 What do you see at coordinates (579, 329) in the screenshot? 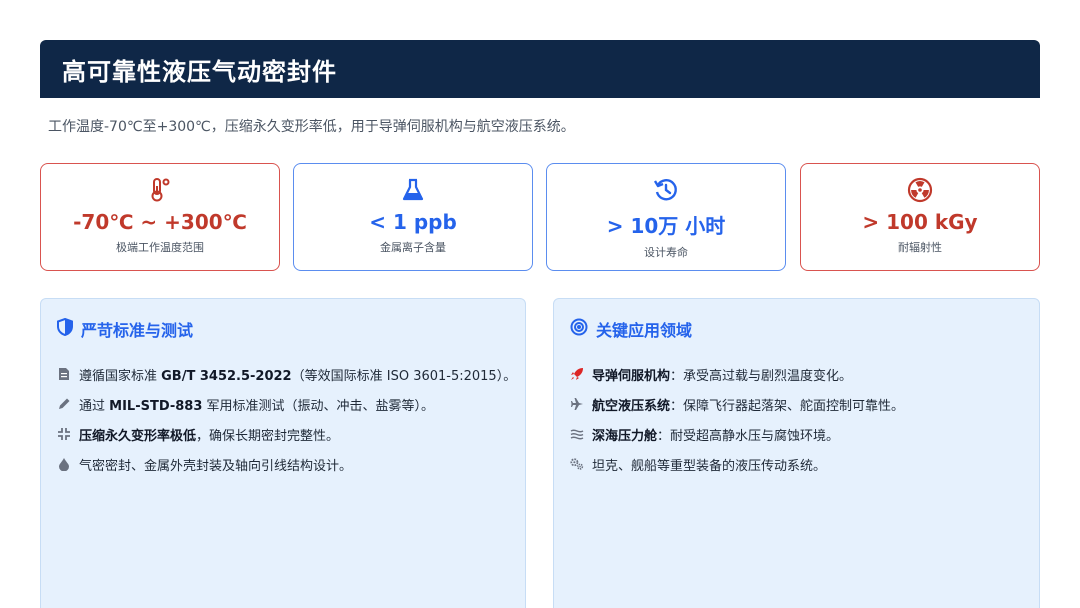
I see `target-icon` at bounding box center [579, 329].